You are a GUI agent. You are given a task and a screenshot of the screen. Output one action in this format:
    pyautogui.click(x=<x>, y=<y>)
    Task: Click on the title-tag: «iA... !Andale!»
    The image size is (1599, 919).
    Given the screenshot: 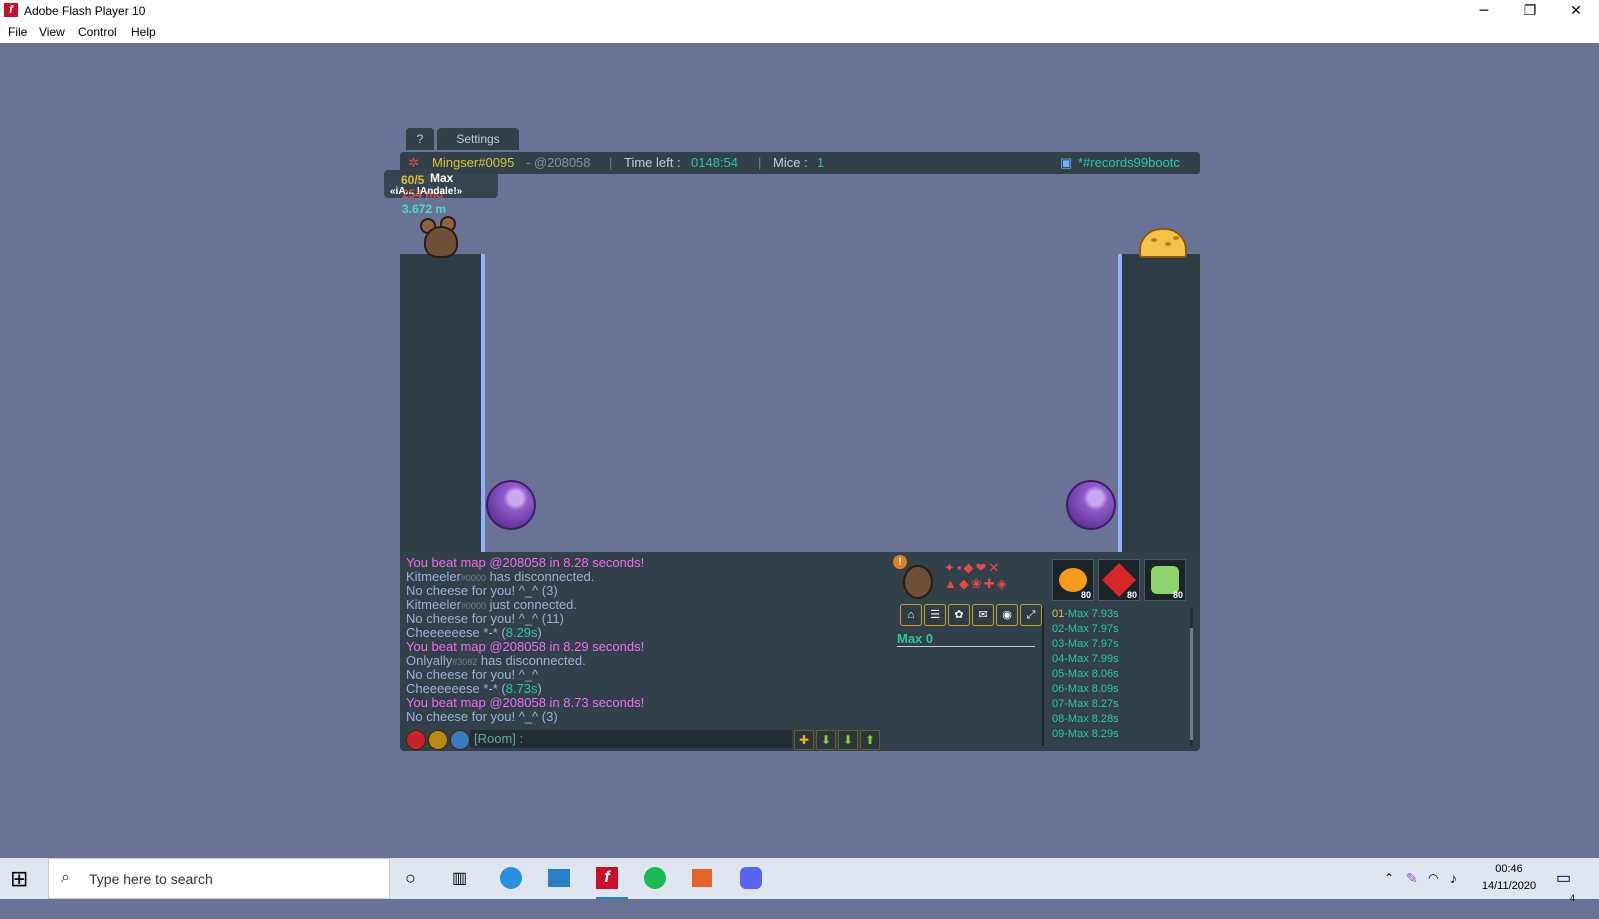 What is the action you would take?
    pyautogui.click(x=426, y=191)
    